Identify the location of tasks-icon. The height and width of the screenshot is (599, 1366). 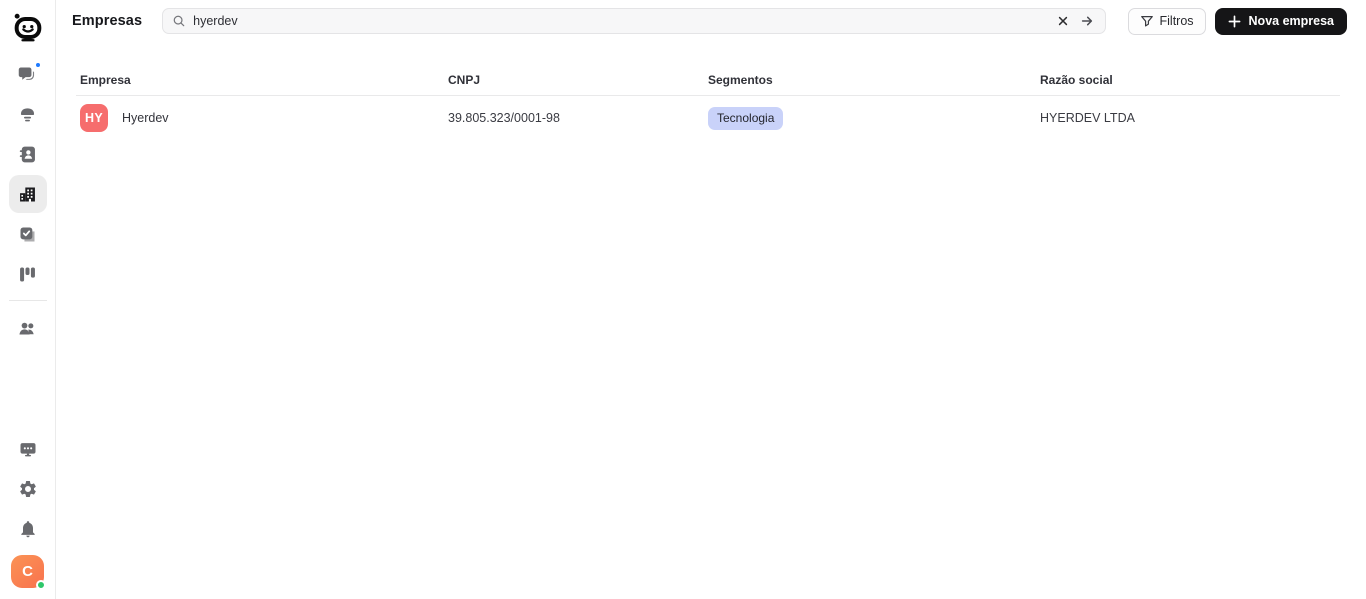
(27, 234).